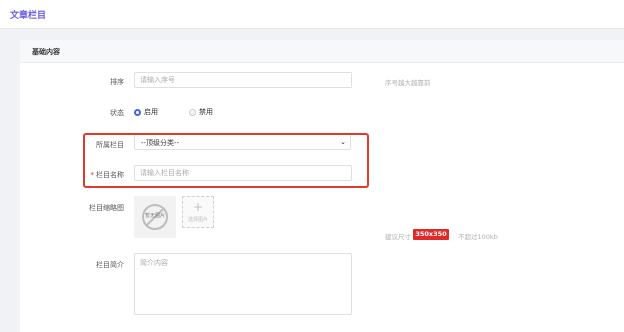 This screenshot has width=624, height=332. What do you see at coordinates (117, 82) in the screenshot?
I see `sort-label: 排序` at bounding box center [117, 82].